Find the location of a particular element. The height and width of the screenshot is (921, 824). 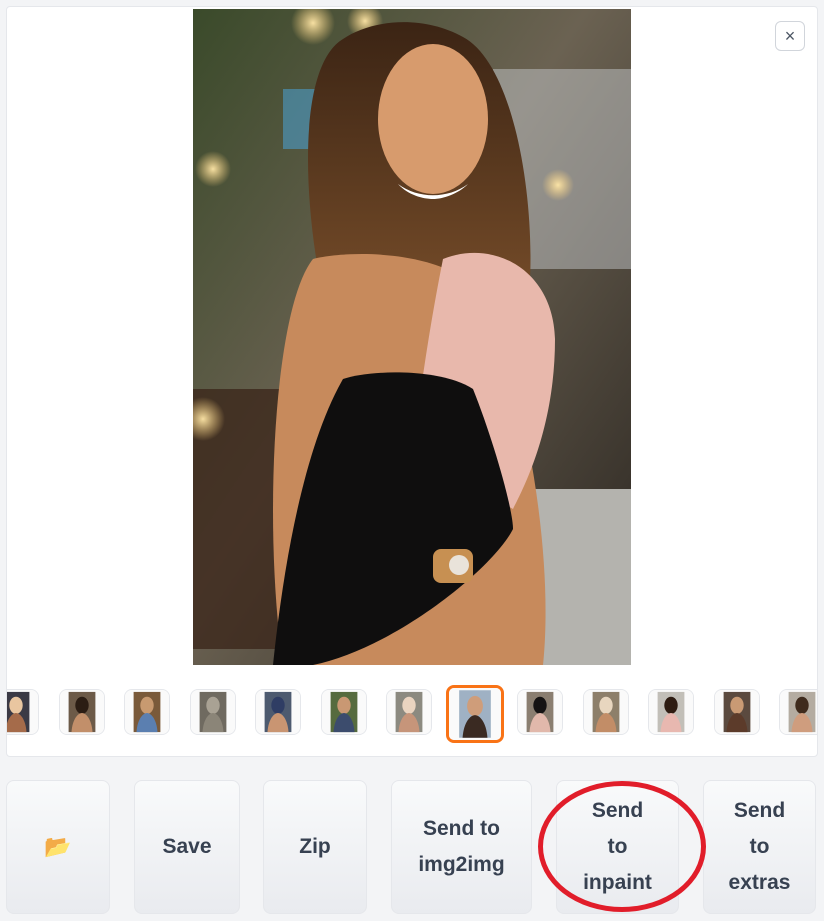

open-folder-button: 📂 is located at coordinates (58, 847).